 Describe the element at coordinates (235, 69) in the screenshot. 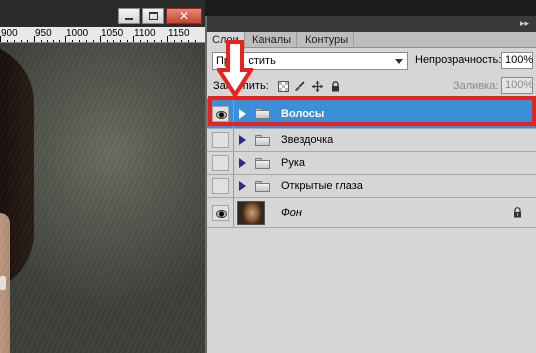

I see `down-arrow-annotation` at that location.